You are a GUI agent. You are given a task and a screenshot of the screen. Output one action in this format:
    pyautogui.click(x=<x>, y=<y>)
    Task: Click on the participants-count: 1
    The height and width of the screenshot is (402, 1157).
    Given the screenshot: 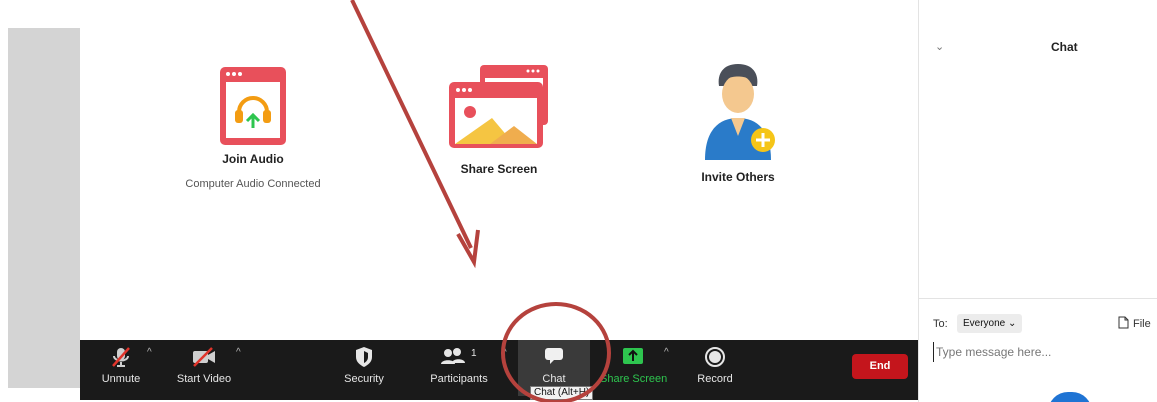 What is the action you would take?
    pyautogui.click(x=474, y=353)
    